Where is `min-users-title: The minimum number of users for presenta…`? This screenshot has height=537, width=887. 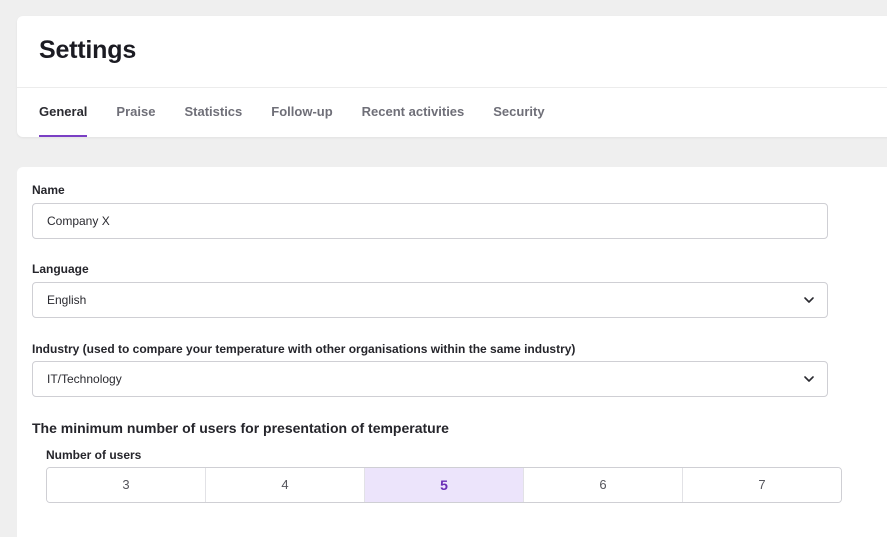 min-users-title: The minimum number of users for presenta… is located at coordinates (240, 428).